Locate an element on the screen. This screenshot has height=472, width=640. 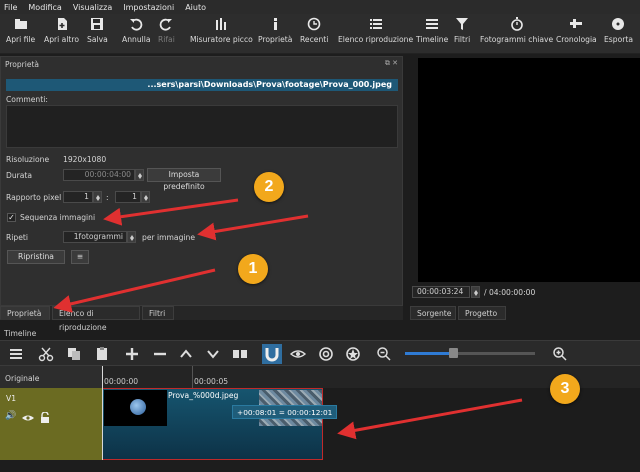
overwrite-icon is located at coordinates (213, 354).